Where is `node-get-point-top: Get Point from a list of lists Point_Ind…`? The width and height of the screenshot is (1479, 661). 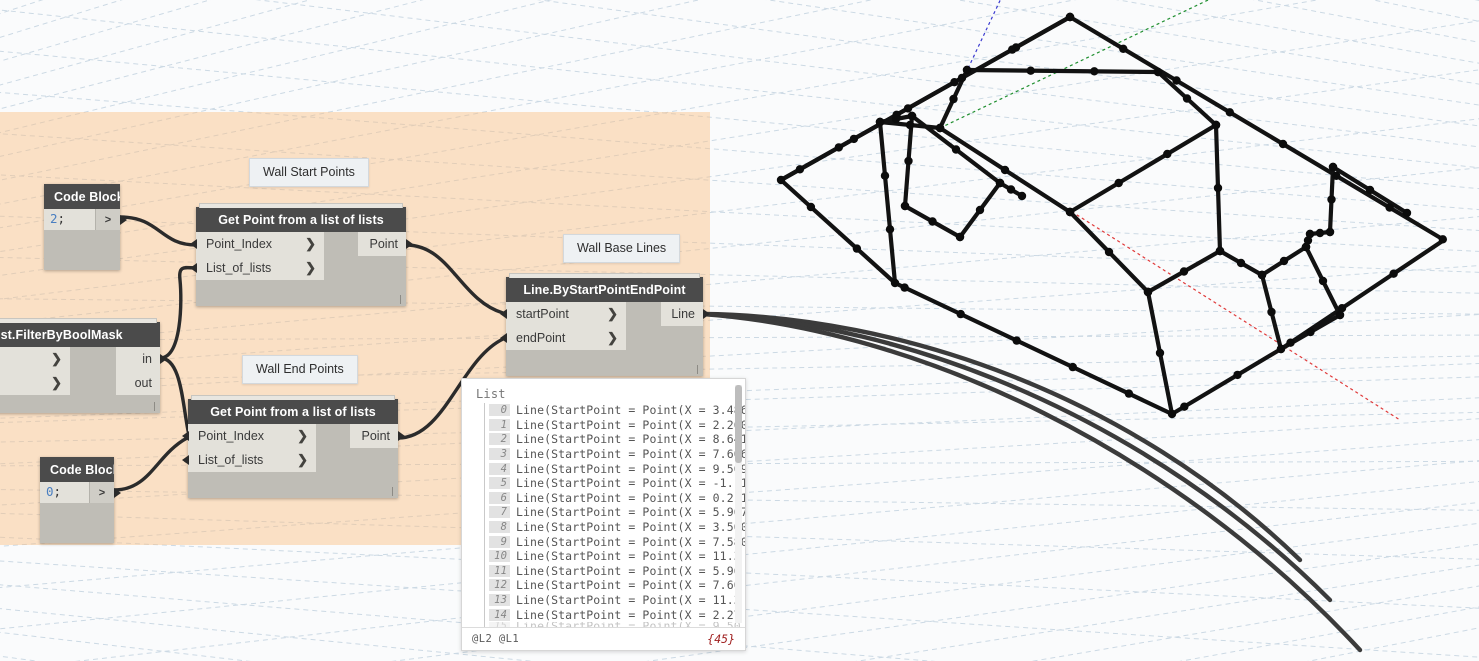 node-get-point-top: Get Point from a list of lists Point_Ind… is located at coordinates (301, 254).